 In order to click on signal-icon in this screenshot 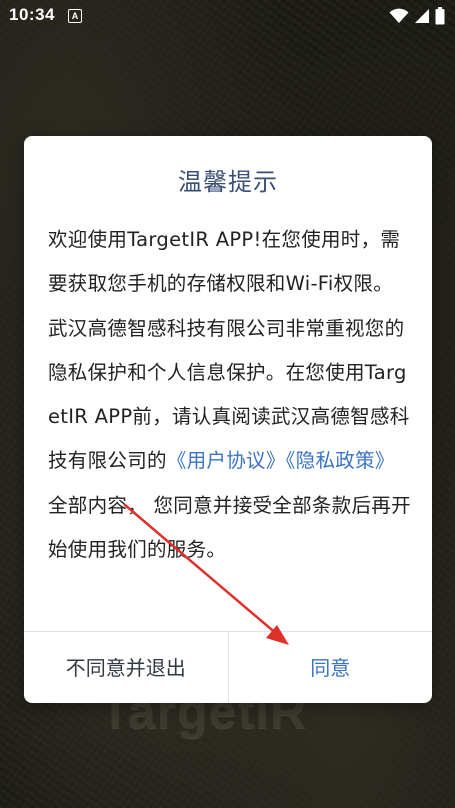, I will do `click(422, 16)`.